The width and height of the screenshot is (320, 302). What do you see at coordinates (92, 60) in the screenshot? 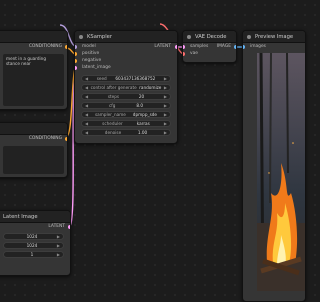
I see `input-label-negative: negative` at bounding box center [92, 60].